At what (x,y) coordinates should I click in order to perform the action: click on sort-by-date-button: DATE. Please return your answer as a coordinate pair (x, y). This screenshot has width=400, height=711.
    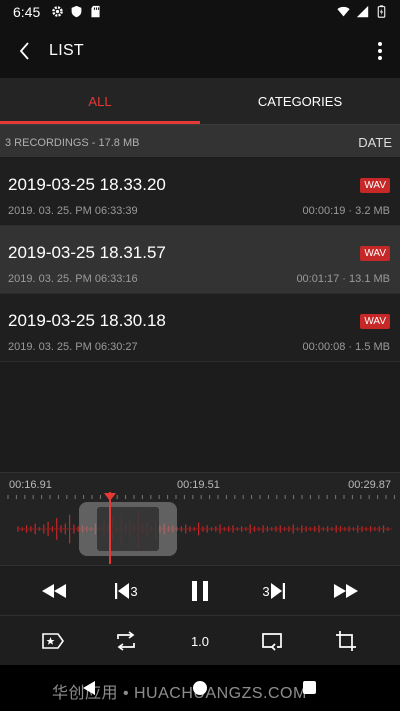
    Looking at the image, I should click on (375, 142).